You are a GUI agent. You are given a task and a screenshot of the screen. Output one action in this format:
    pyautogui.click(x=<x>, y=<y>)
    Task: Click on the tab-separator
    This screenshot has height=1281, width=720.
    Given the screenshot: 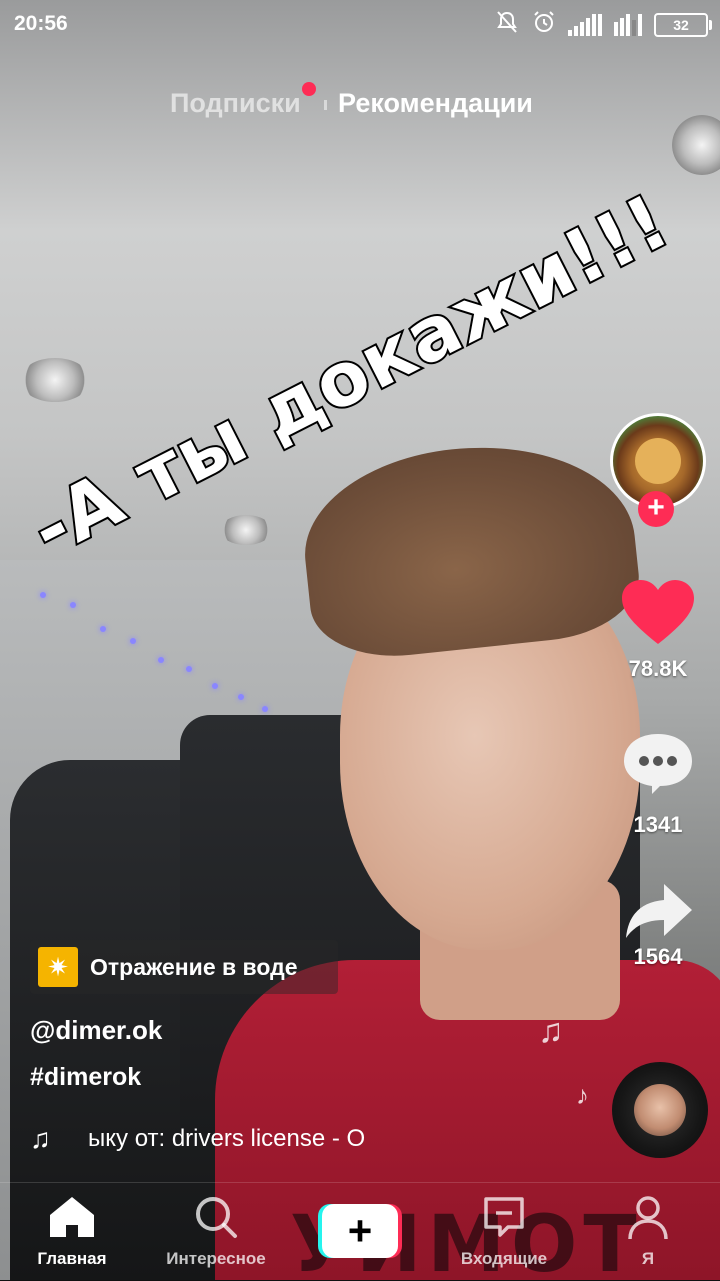 What is the action you would take?
    pyautogui.click(x=325, y=105)
    